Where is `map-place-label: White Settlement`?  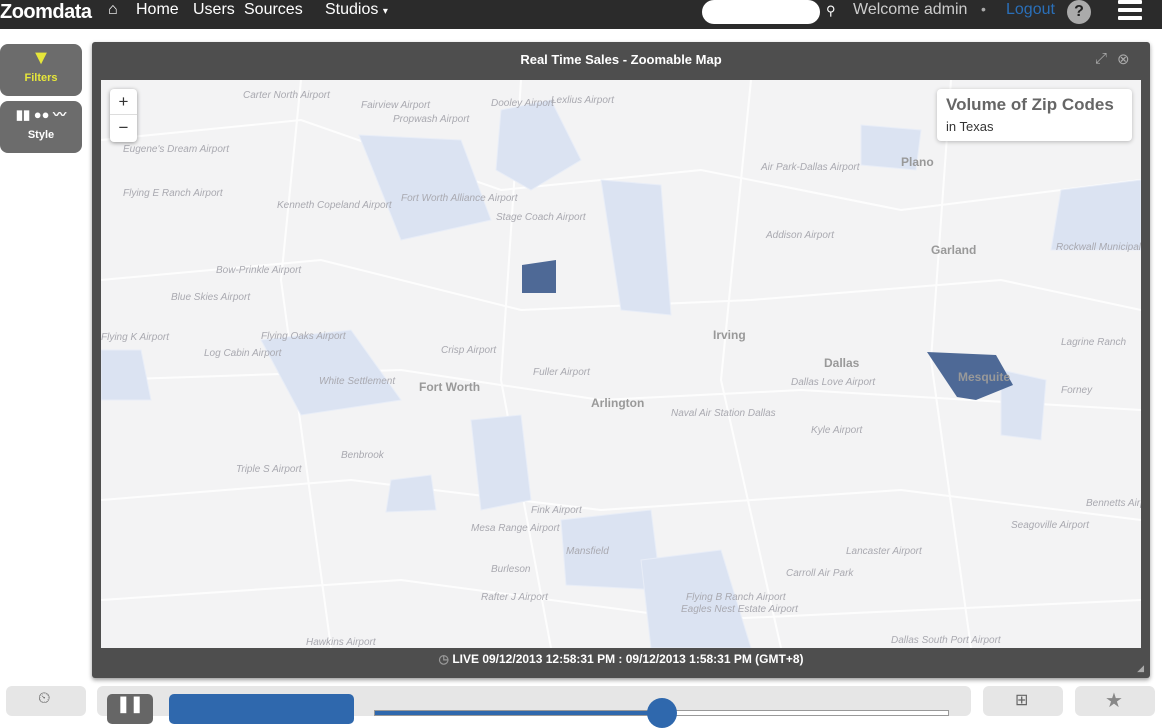
map-place-label: White Settlement is located at coordinates (357, 381).